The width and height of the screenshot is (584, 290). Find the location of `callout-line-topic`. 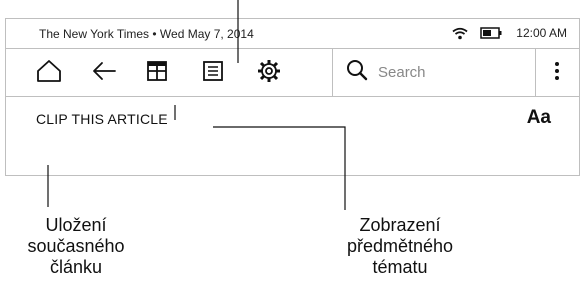

callout-line-topic is located at coordinates (279, 168).